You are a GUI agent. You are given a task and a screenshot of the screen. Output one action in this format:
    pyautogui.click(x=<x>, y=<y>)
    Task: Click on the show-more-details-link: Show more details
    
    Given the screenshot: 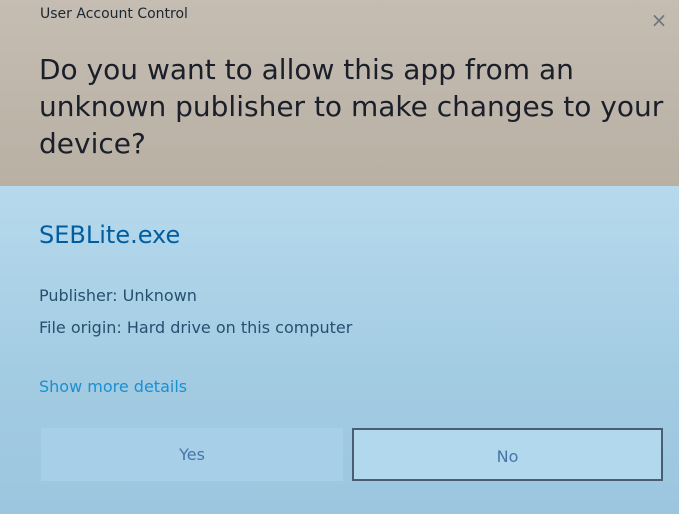 What is the action you would take?
    pyautogui.click(x=113, y=386)
    